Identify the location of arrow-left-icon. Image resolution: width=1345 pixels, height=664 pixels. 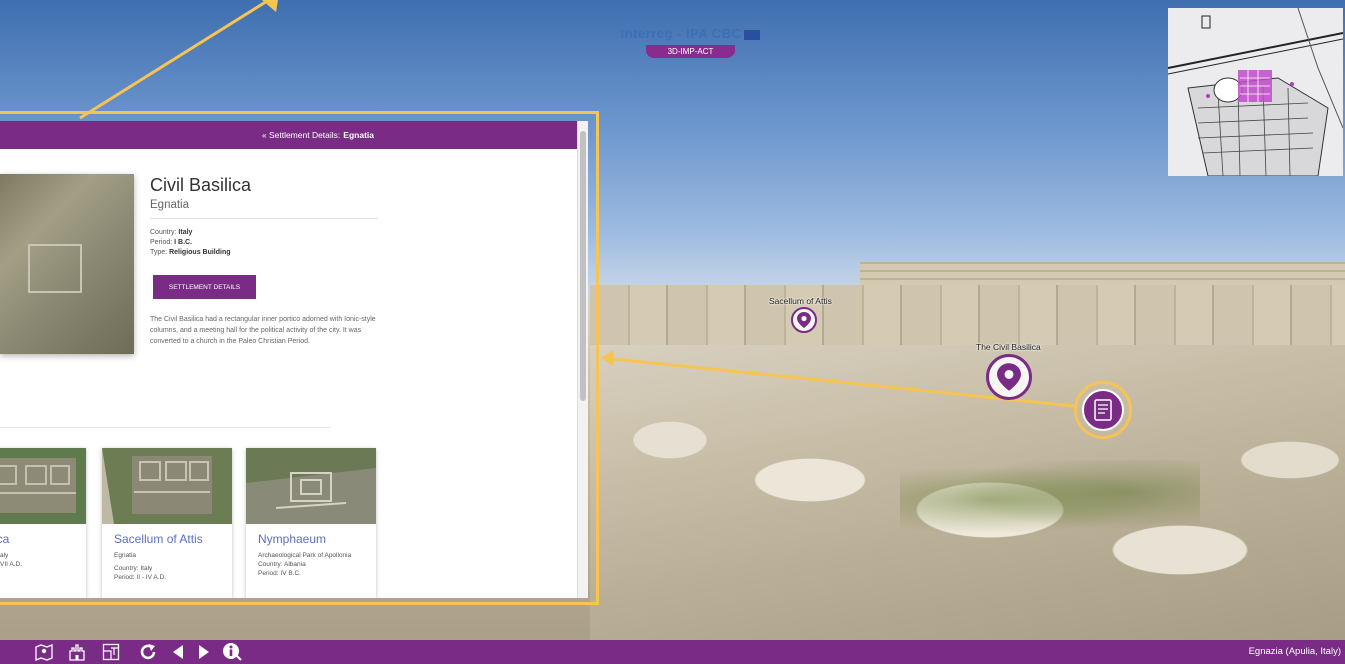
(178, 652).